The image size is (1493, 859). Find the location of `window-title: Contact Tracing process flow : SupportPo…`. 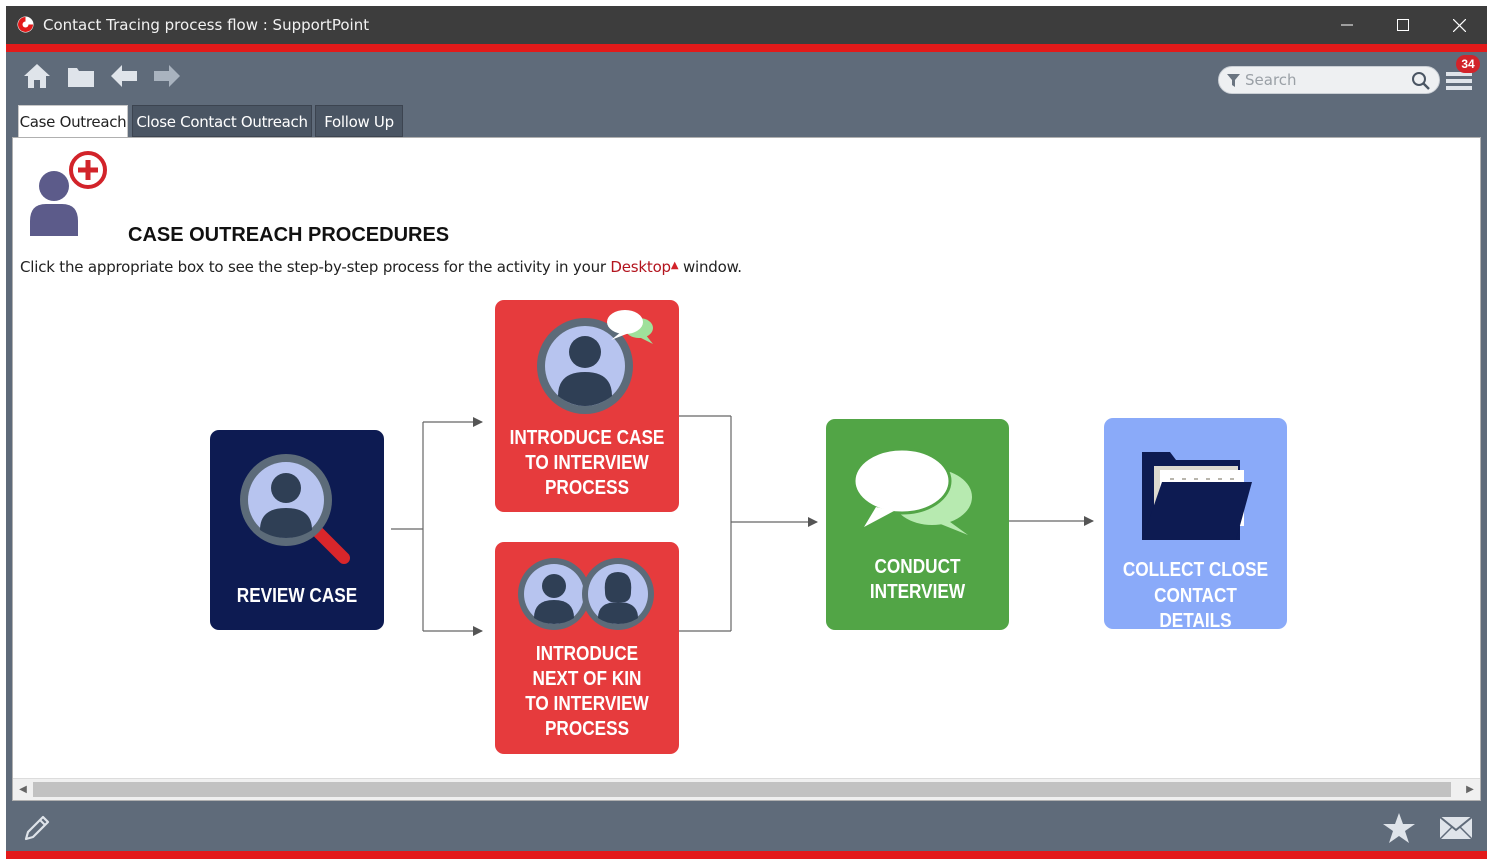

window-title: Contact Tracing process flow : SupportPo… is located at coordinates (206, 25).